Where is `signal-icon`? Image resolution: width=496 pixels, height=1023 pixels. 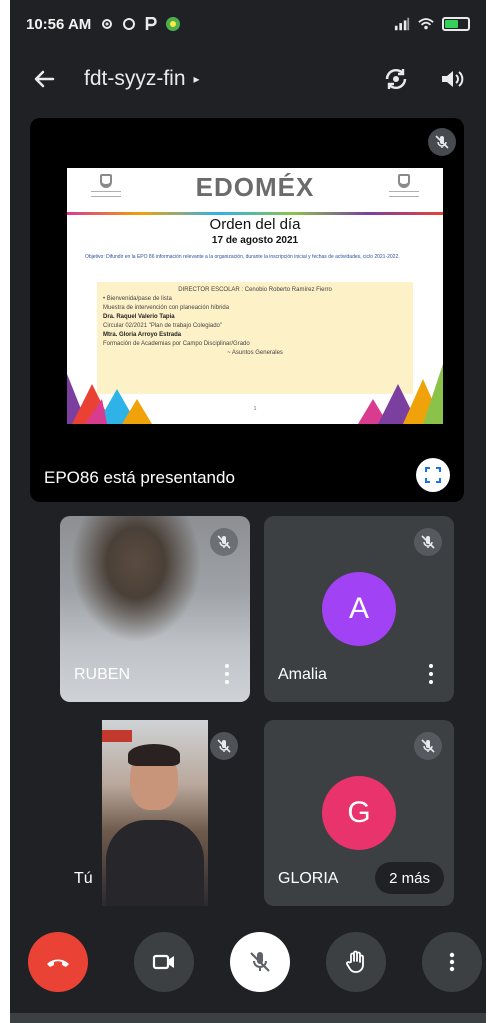 signal-icon is located at coordinates (402, 24).